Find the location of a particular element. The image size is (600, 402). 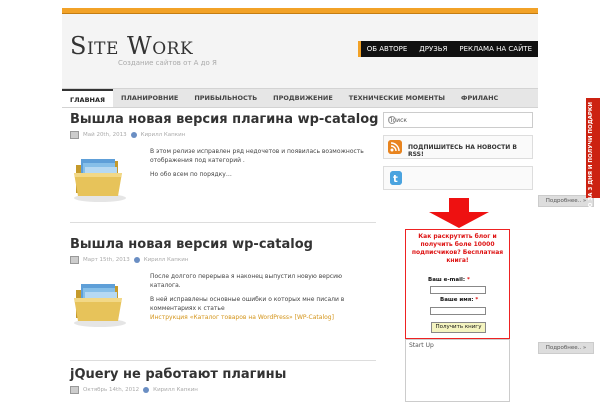

nav-item-promotion: ПРОДВИЖЕНИЕ is located at coordinates (303, 98).